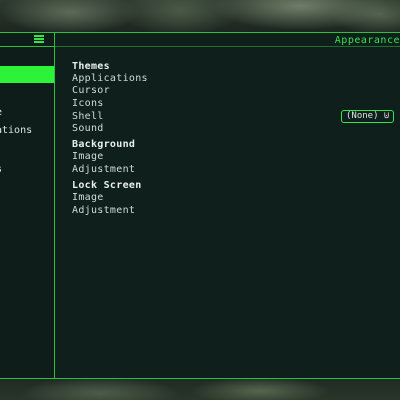 The width and height of the screenshot is (400, 400). What do you see at coordinates (368, 116) in the screenshot?
I see `shell-theme-dropdown: (None) ⊍` at bounding box center [368, 116].